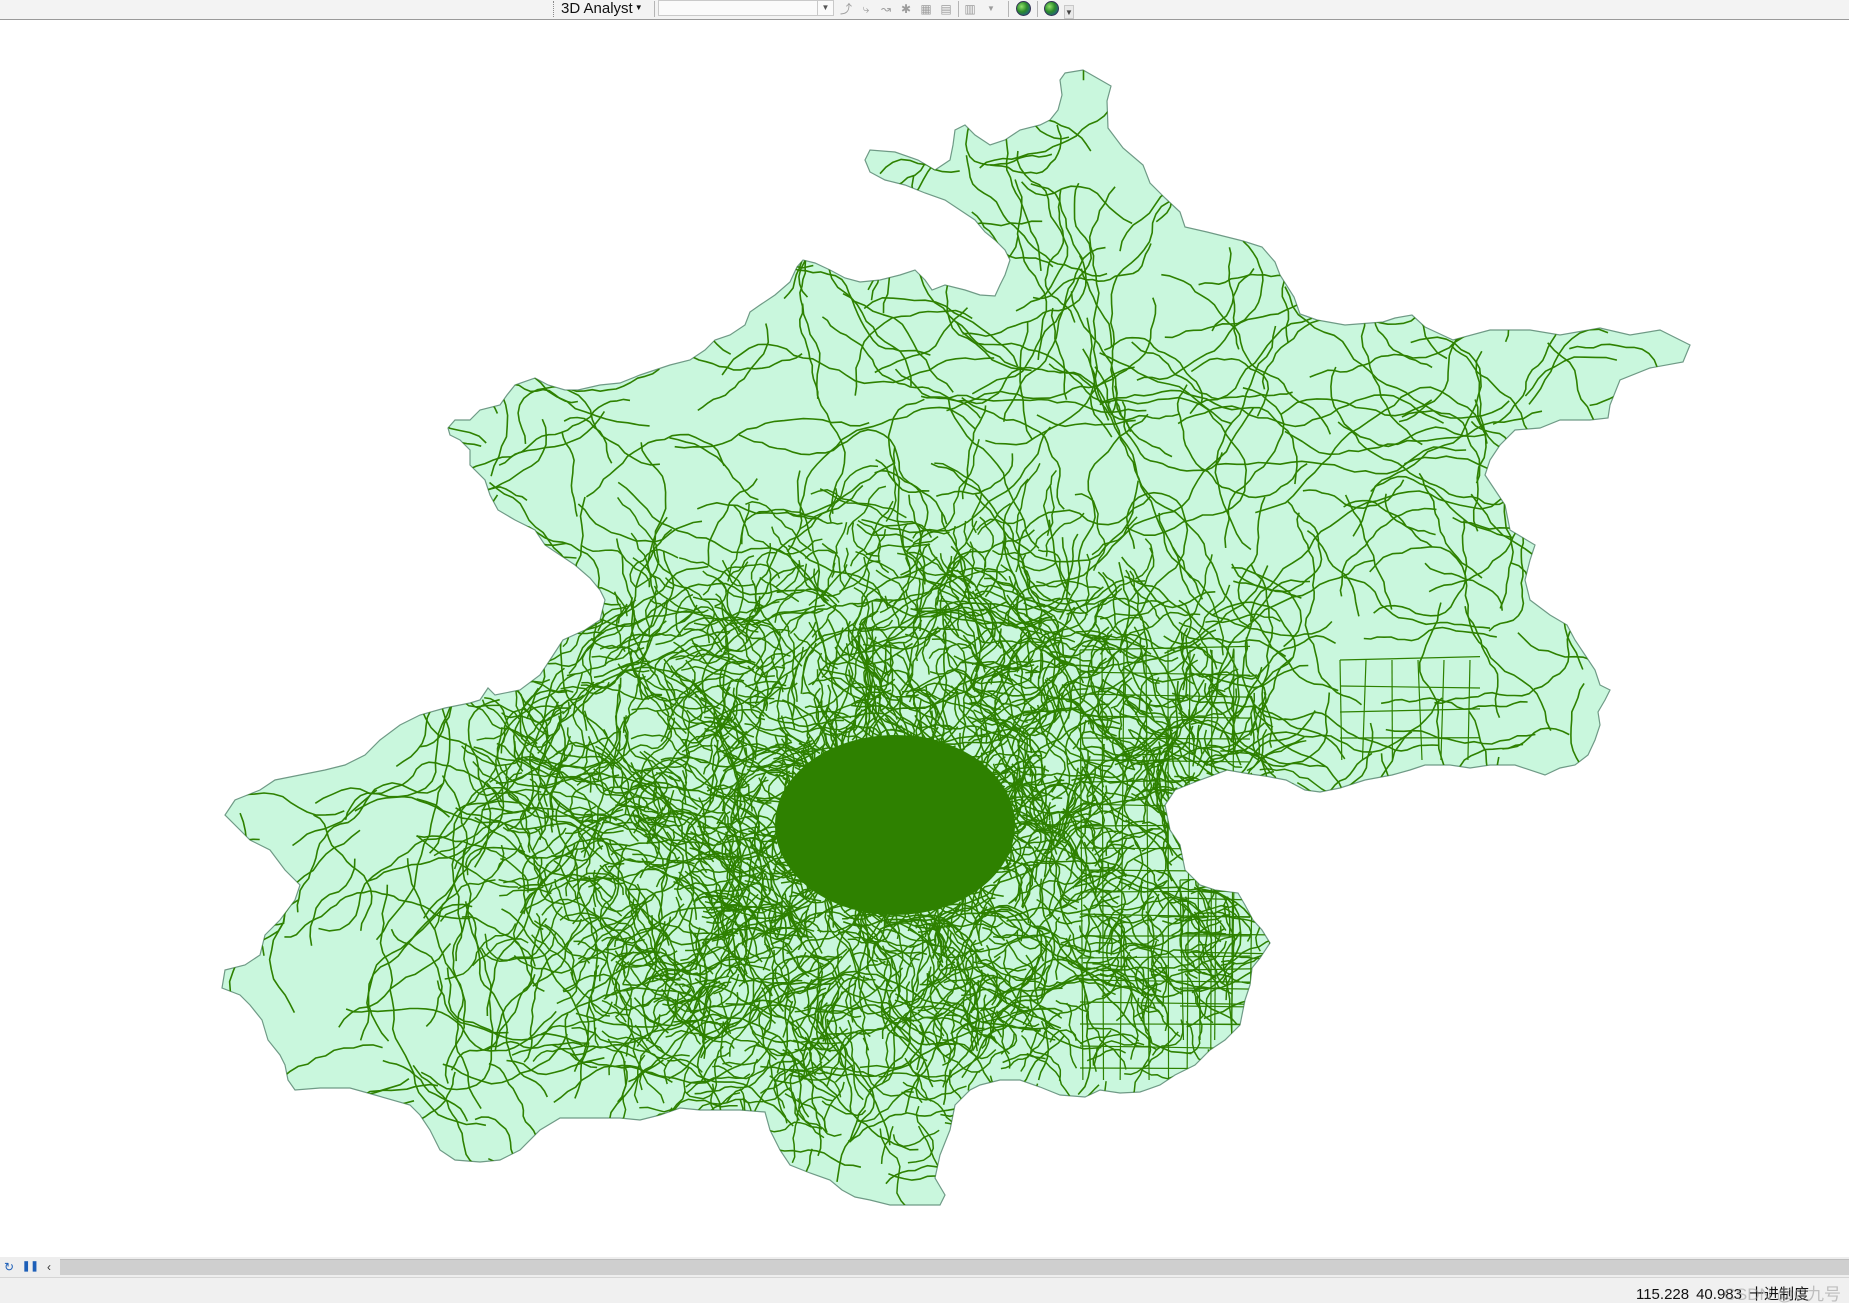  I want to click on 3d-analyst-menu: 3D Analyst▼, so click(602, 8).